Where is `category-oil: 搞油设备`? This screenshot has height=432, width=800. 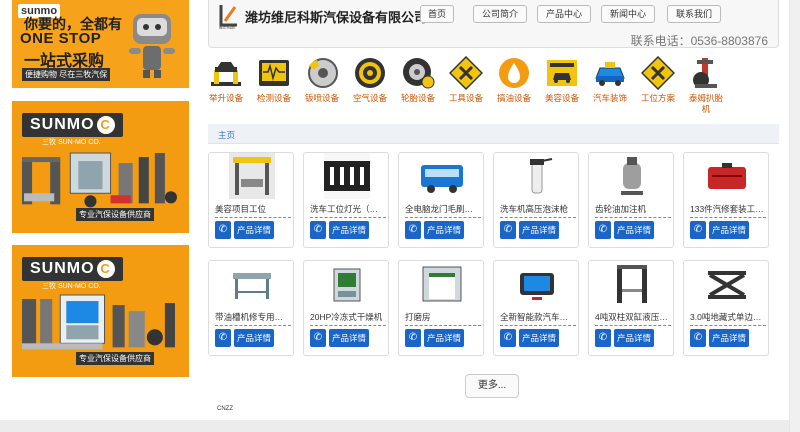 category-oil: 搞油设备 is located at coordinates (514, 80).